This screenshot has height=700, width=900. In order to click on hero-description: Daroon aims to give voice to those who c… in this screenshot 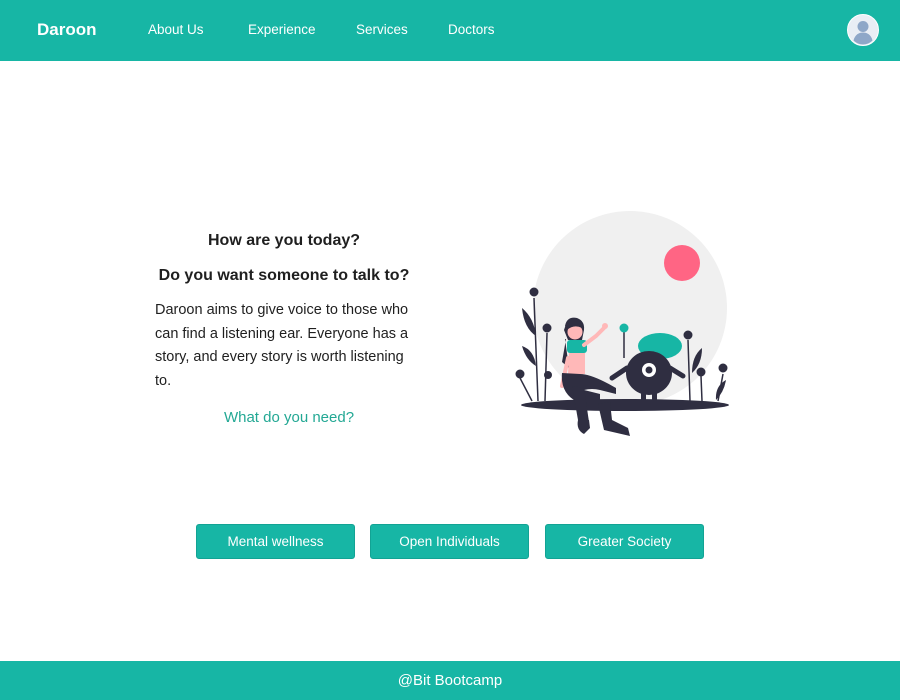, I will do `click(282, 345)`.